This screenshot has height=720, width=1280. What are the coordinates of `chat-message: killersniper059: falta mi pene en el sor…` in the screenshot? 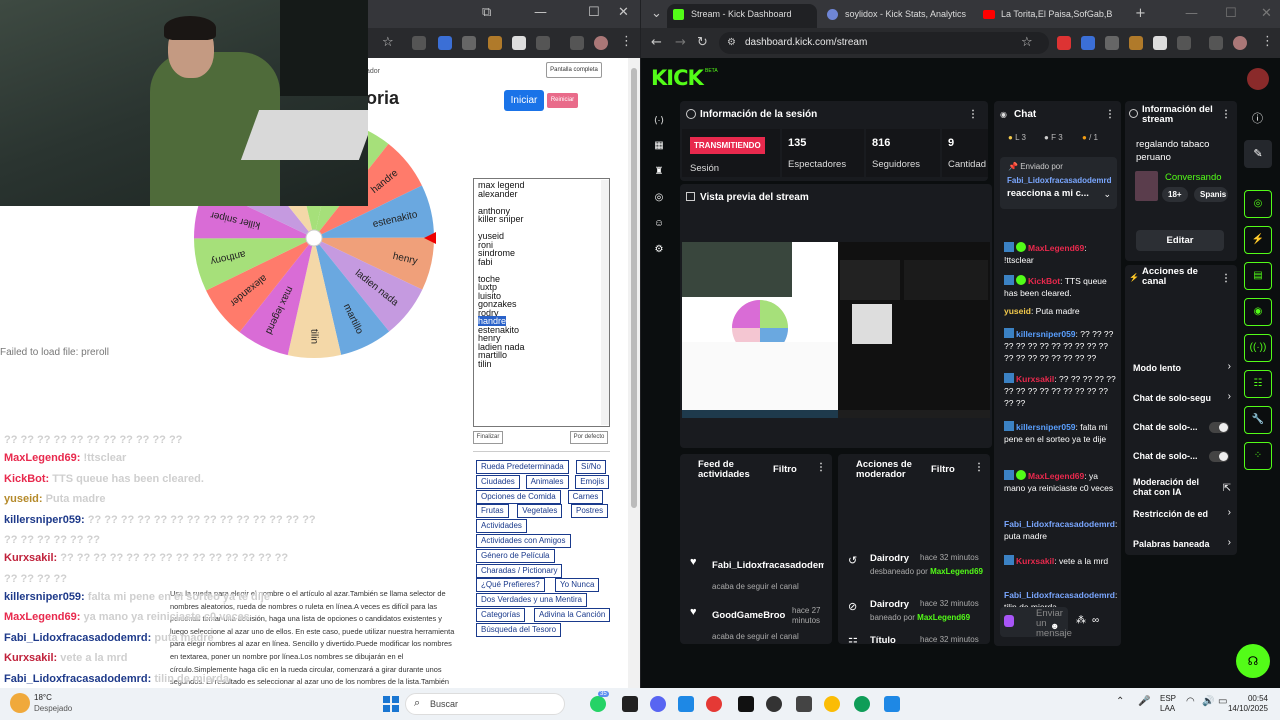 It's located at (1060, 433).